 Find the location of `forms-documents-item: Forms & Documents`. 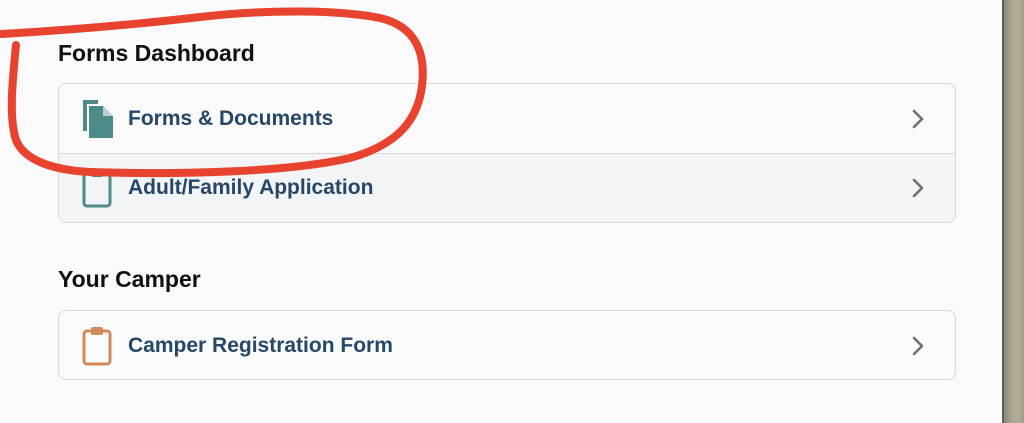

forms-documents-item: Forms & Documents is located at coordinates (507, 118).